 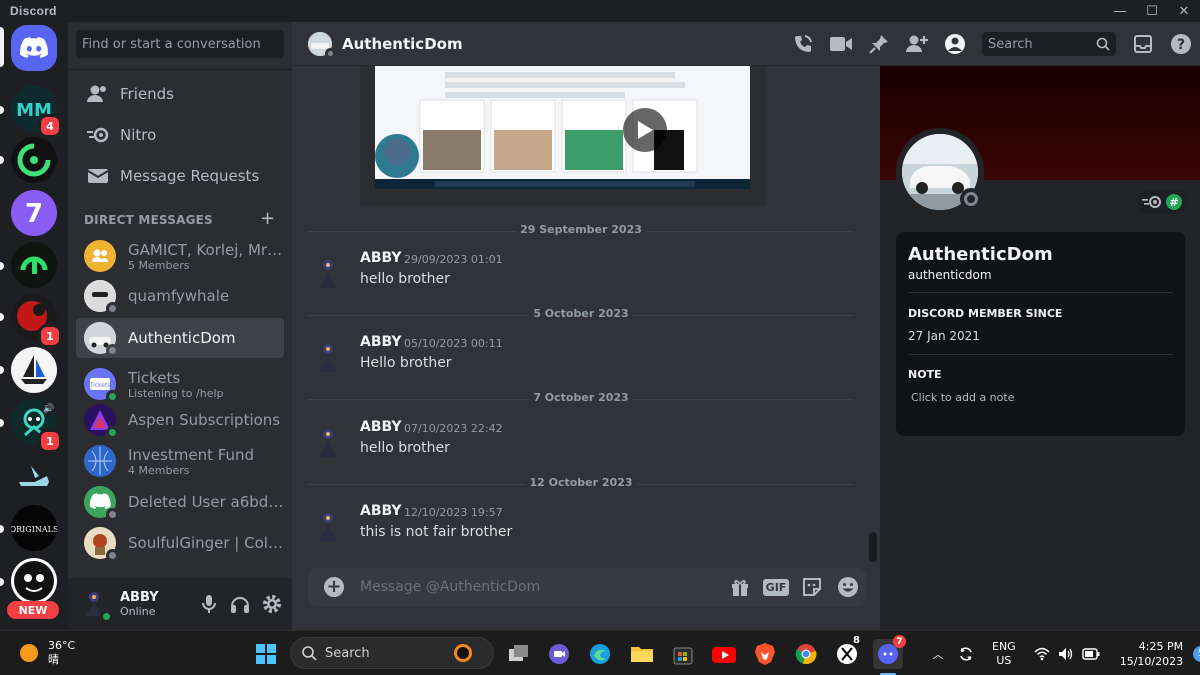 What do you see at coordinates (879, 44) in the screenshot?
I see `pinned-messages-button` at bounding box center [879, 44].